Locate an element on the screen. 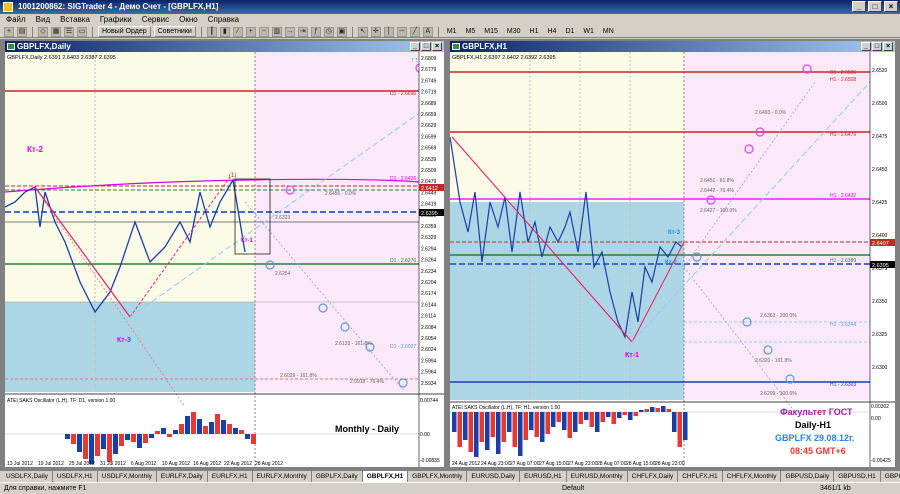 The image size is (900, 494). right-chart-minimize-button: _ is located at coordinates (866, 46).